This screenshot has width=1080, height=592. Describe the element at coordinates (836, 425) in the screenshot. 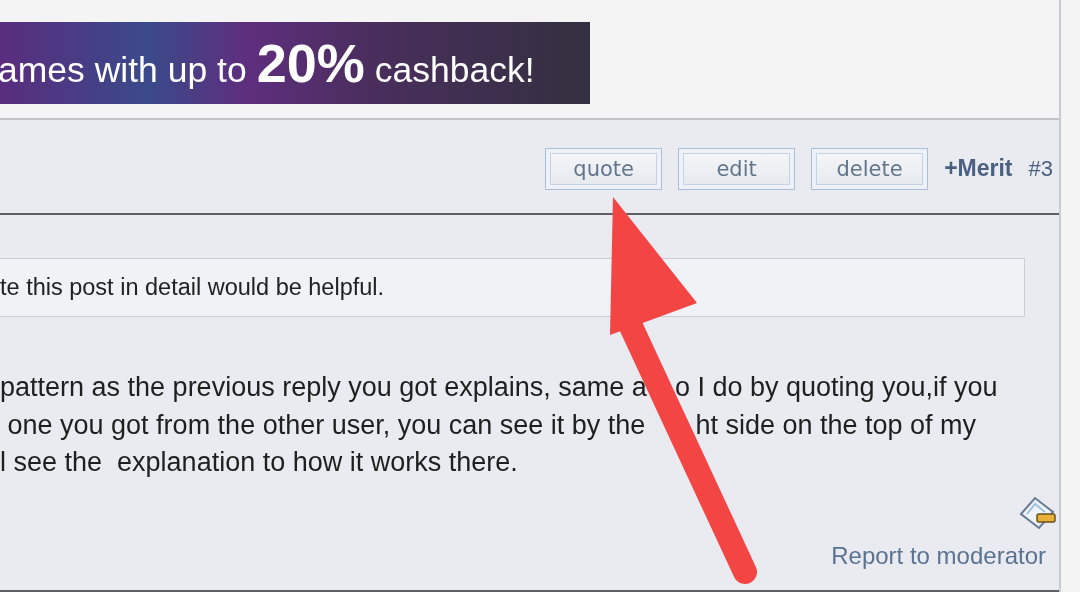

I see `post-text: ht side on the top of my` at that location.